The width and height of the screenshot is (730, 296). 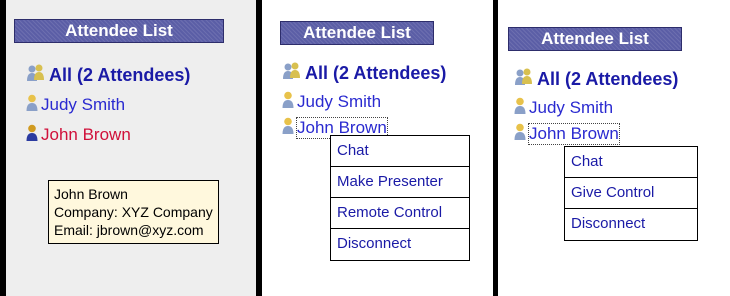 I want to click on attendee-item-selected: John Brown, so click(x=78, y=135).